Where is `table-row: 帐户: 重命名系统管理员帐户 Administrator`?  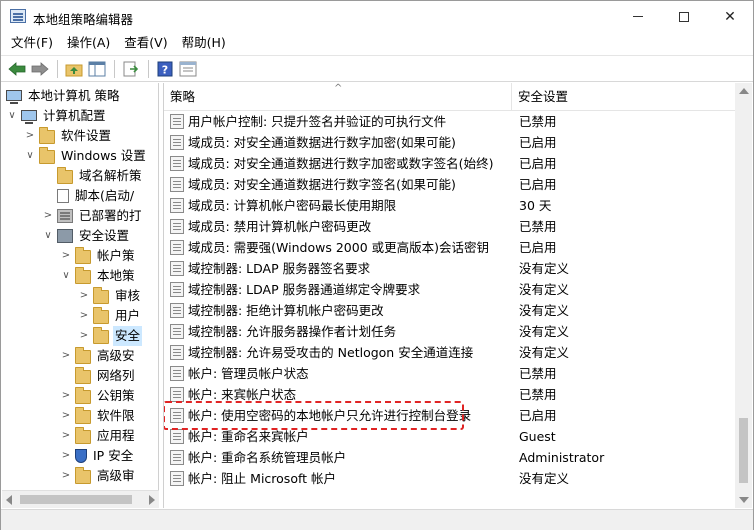
table-row: 帐户: 重命名系统管理员帐户 Administrator is located at coordinates (450, 457).